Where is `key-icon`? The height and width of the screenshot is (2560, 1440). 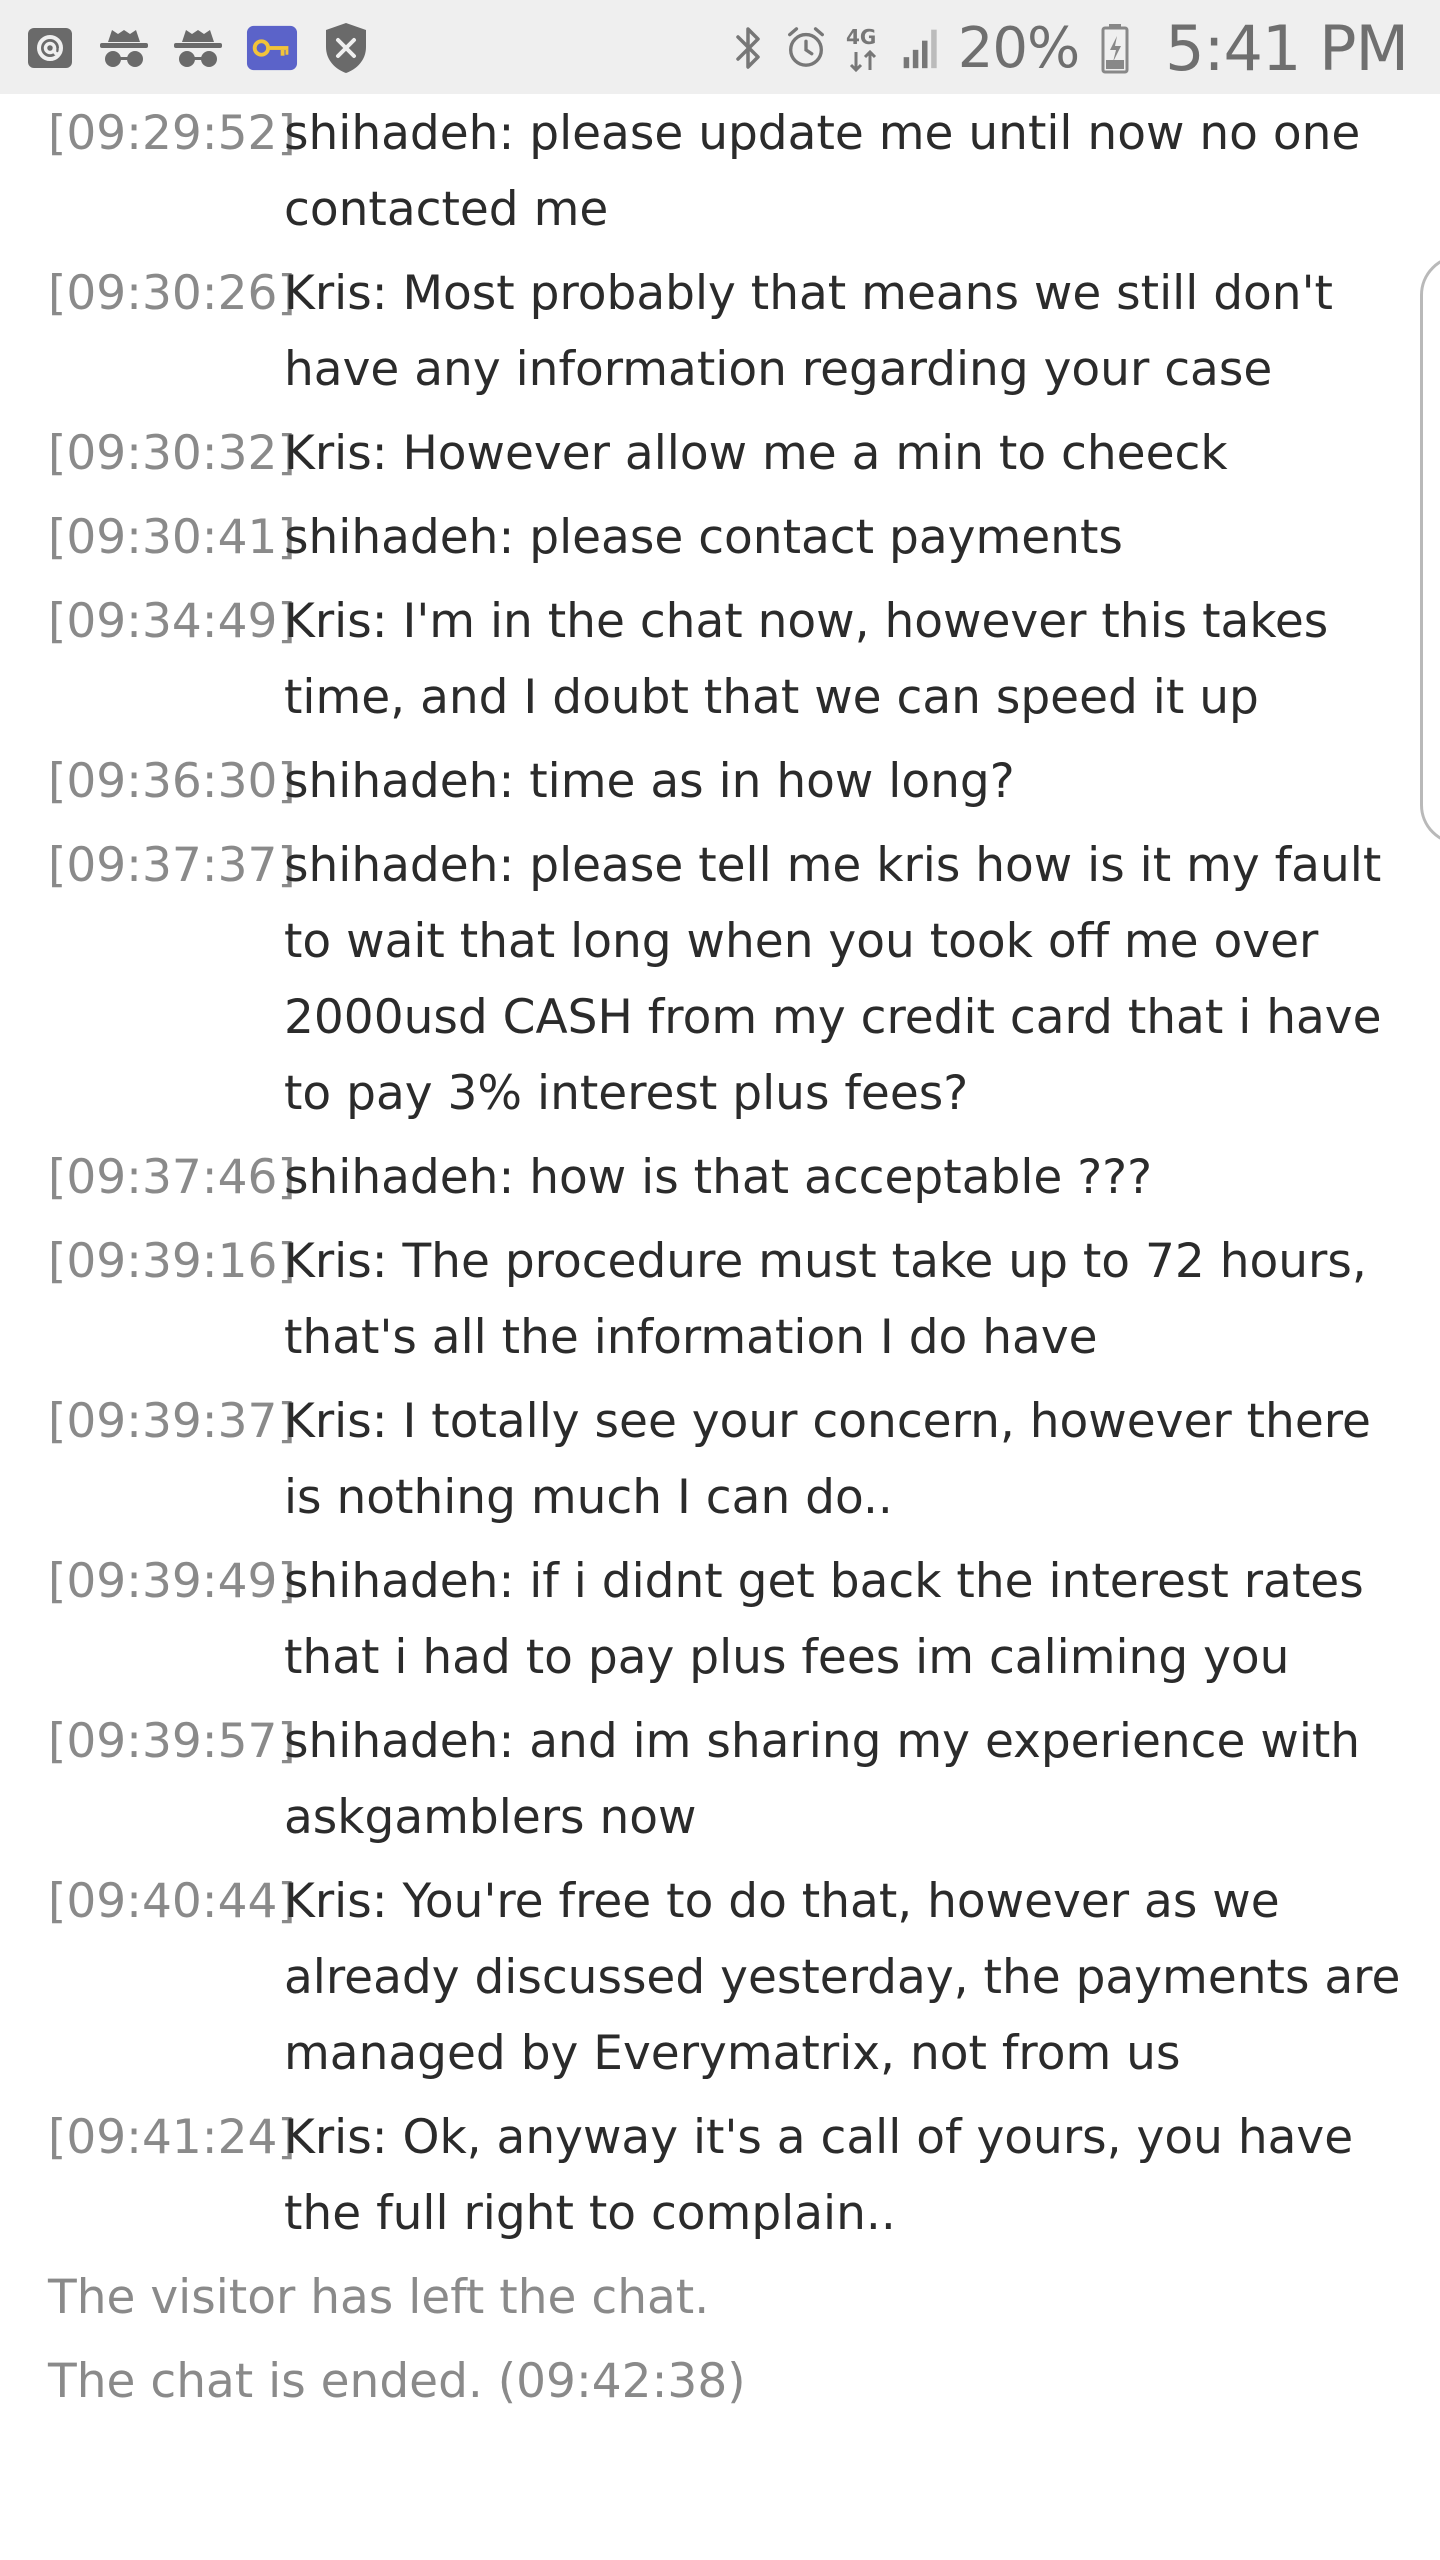
key-icon is located at coordinates (272, 48).